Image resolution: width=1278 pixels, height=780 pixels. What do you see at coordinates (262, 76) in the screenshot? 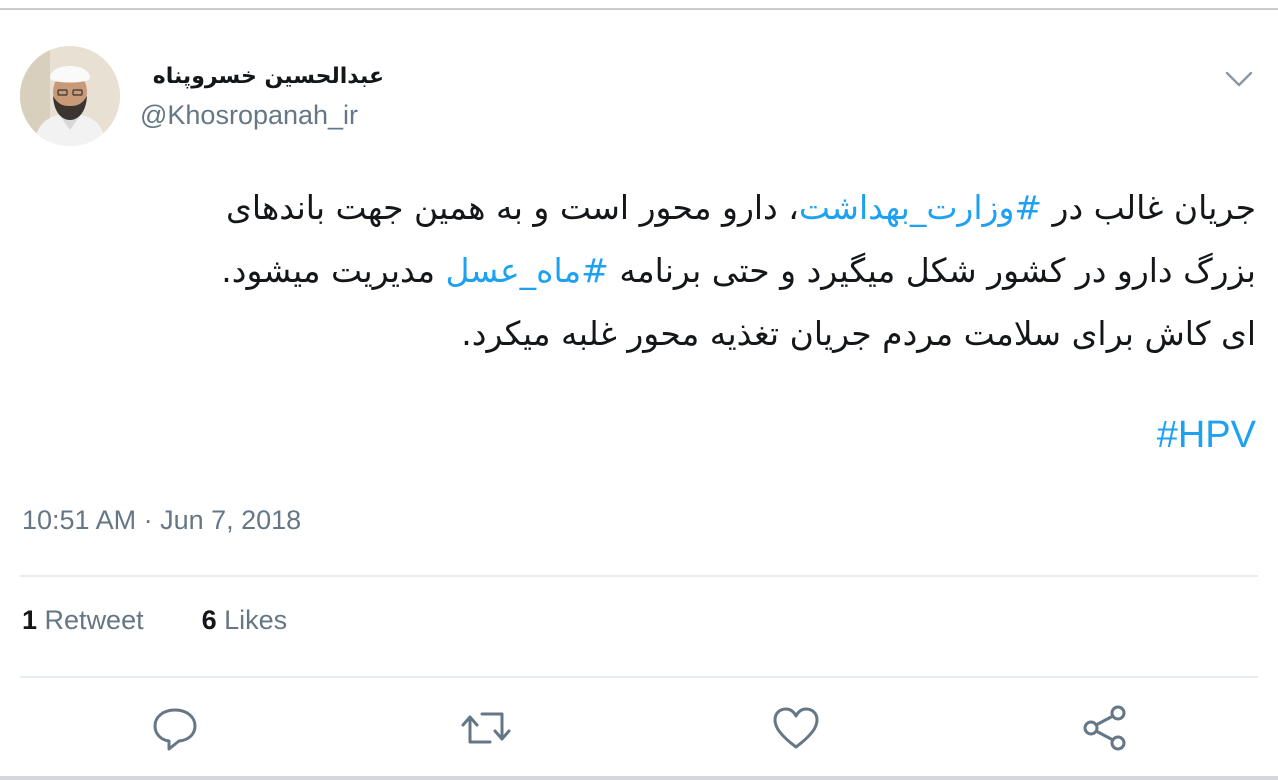
I see `author-display-name: عبدالحسین خسروپناه` at bounding box center [262, 76].